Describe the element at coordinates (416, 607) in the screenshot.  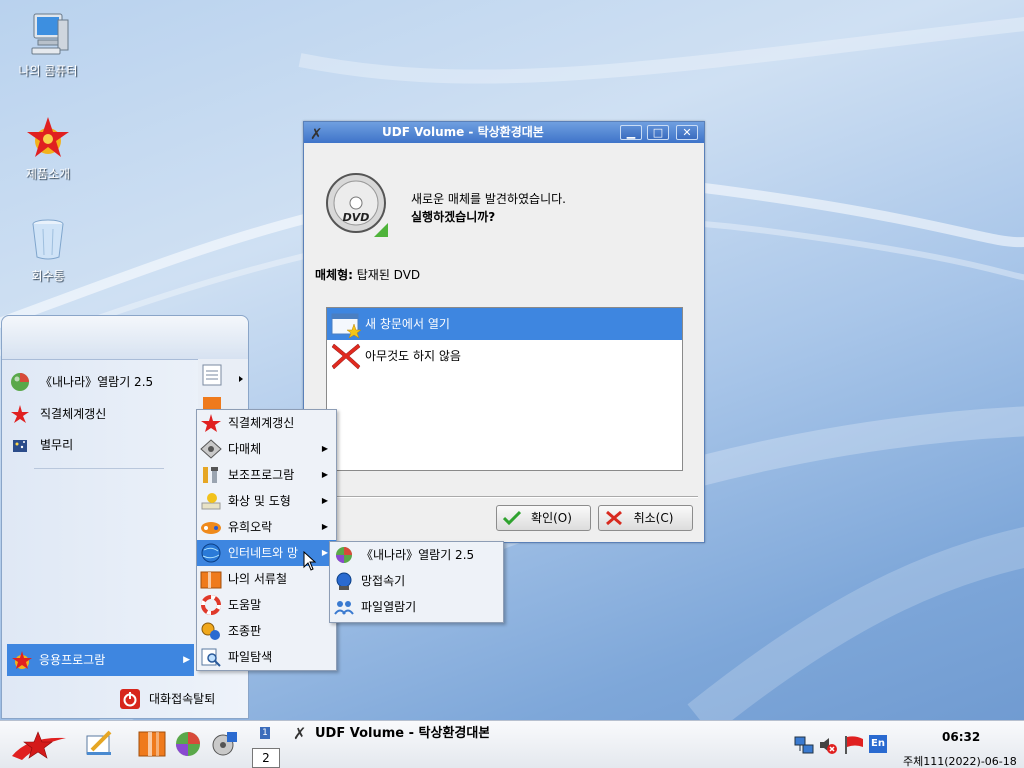
I see `internet-item-file-viewer: 파일열람기` at that location.